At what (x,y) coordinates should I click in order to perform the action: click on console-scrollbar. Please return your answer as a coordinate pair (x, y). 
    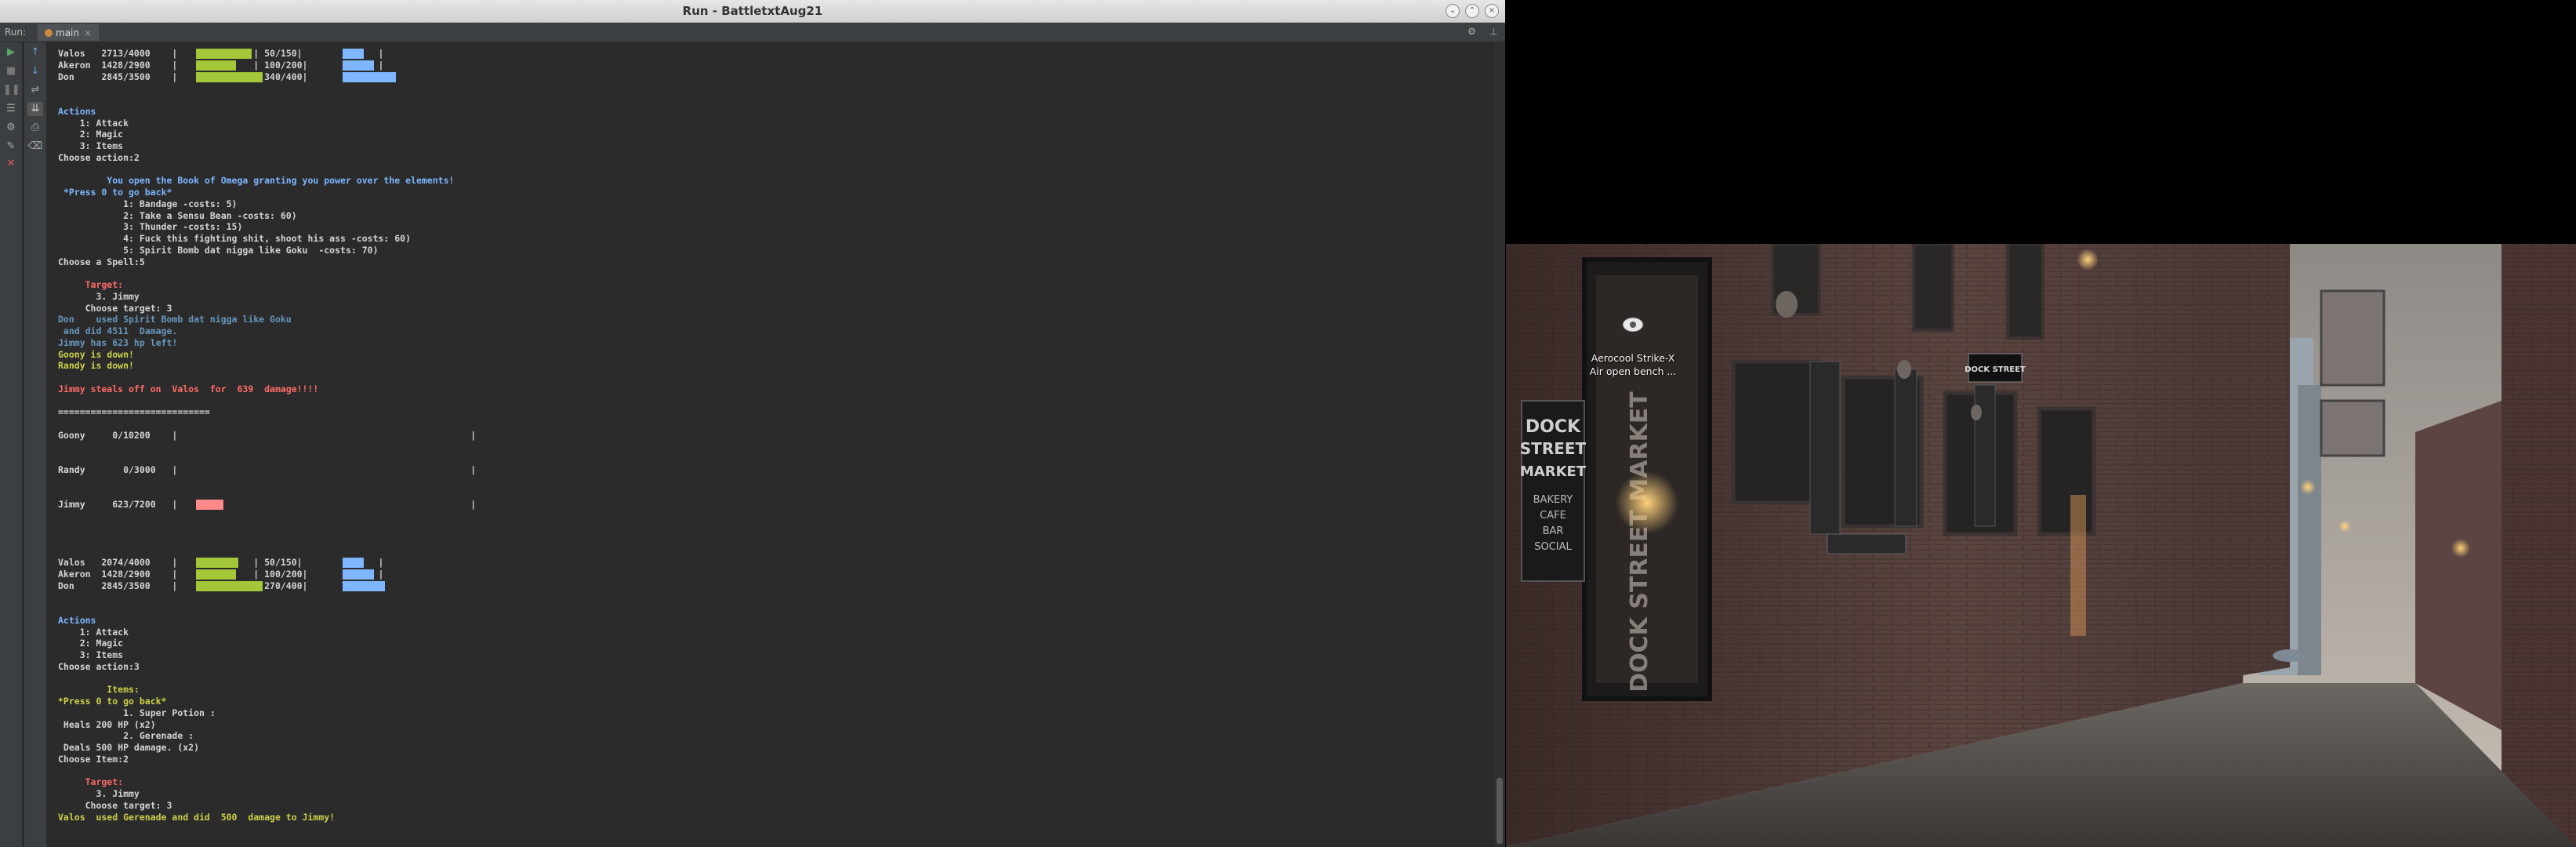
    Looking at the image, I should click on (1500, 444).